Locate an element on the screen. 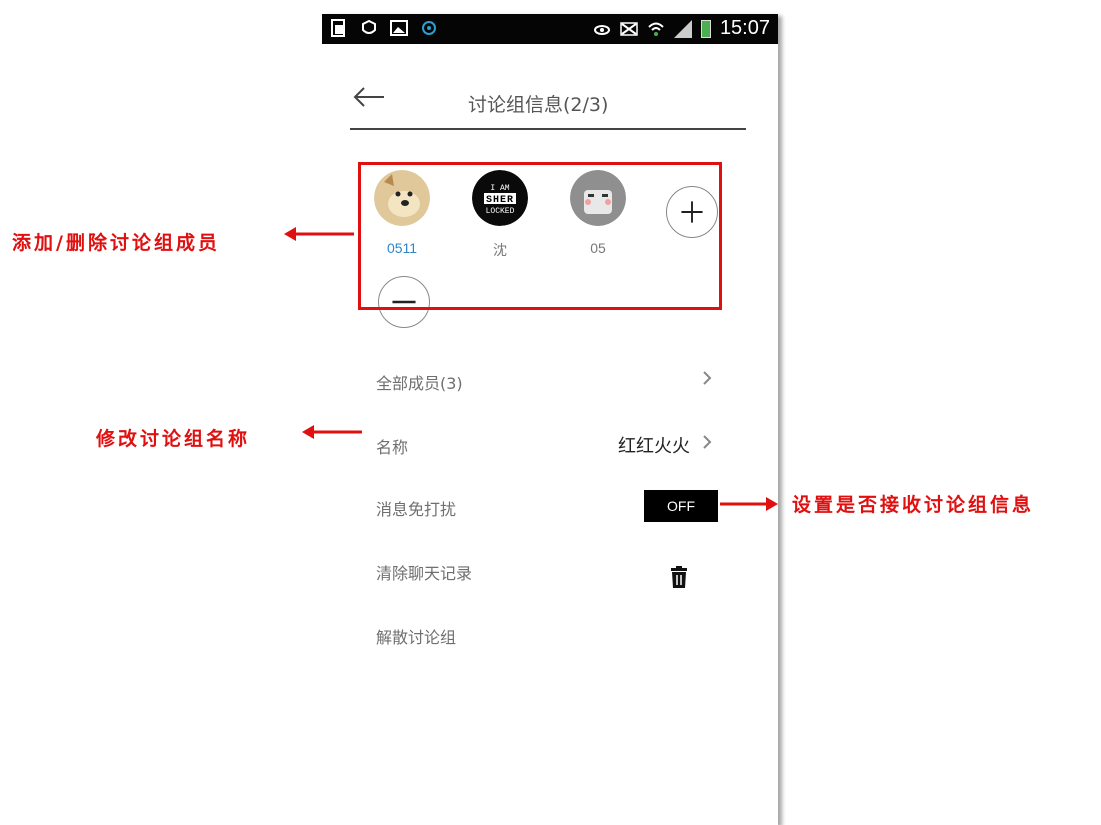  signal-icon is located at coordinates (682, 28).